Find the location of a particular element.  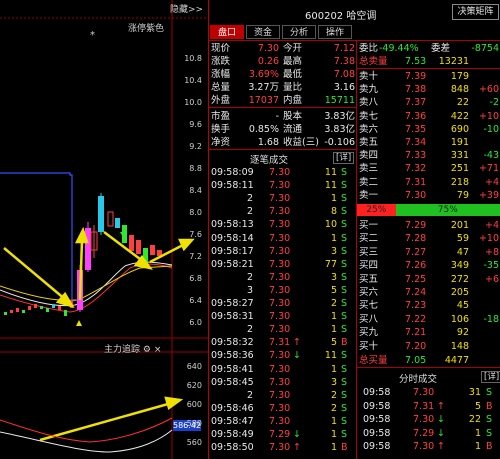

ask-volume: 251 is located at coordinates (459, 169).